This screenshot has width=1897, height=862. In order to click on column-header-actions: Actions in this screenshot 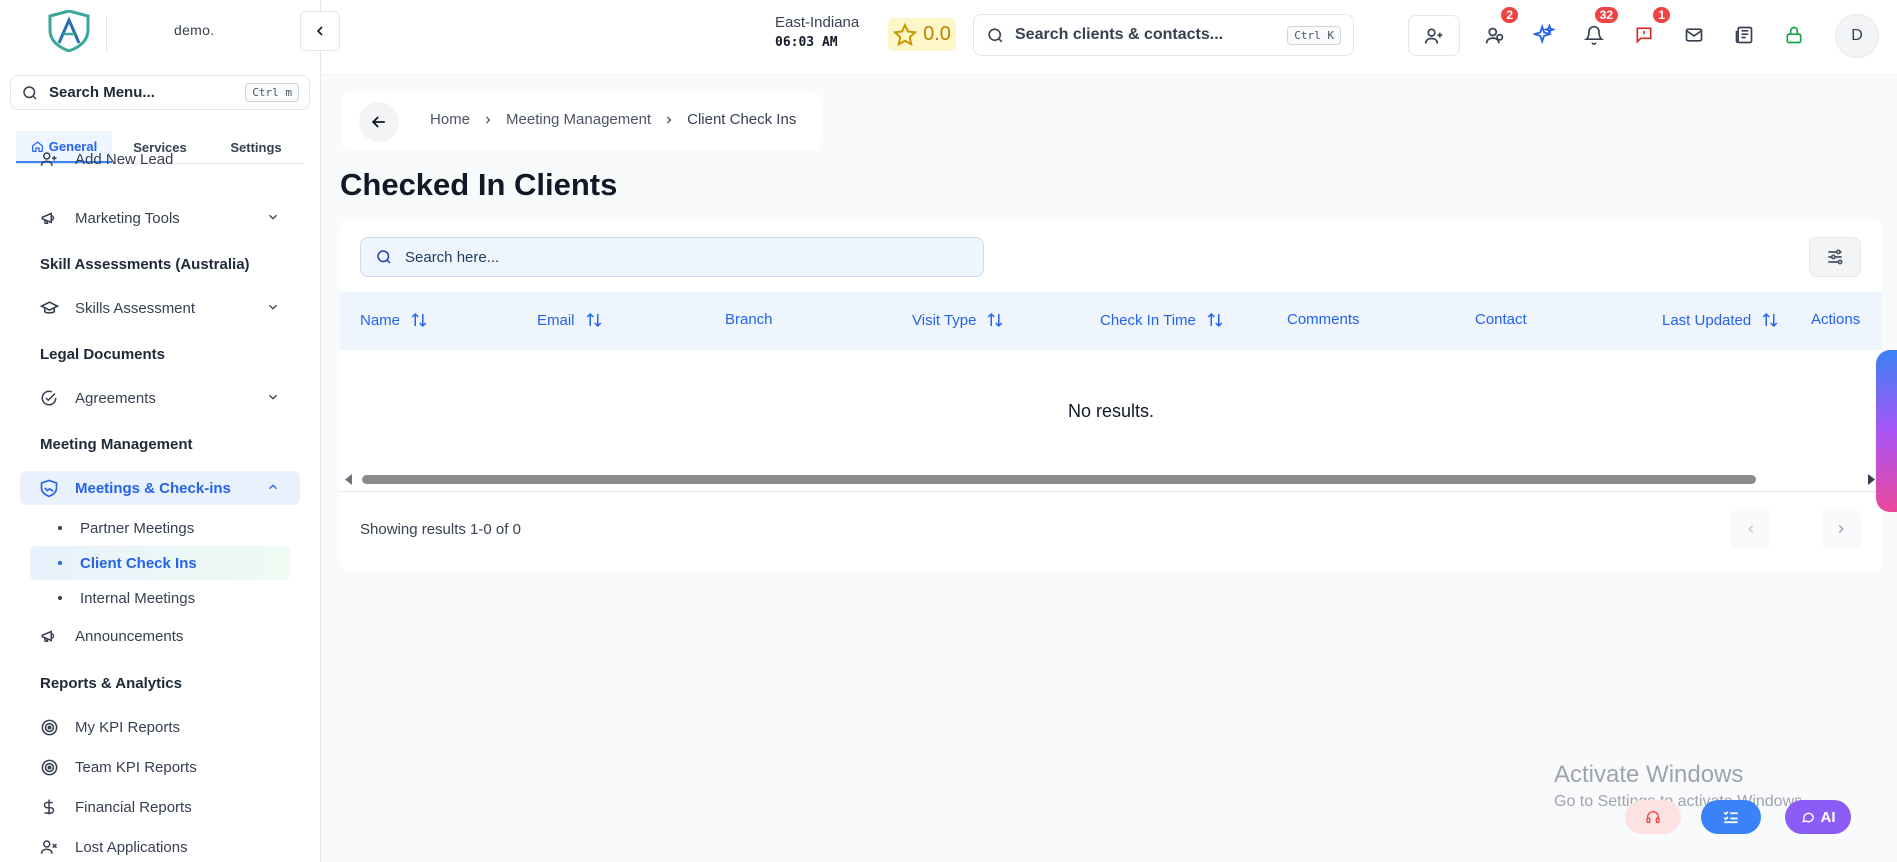, I will do `click(1835, 319)`.